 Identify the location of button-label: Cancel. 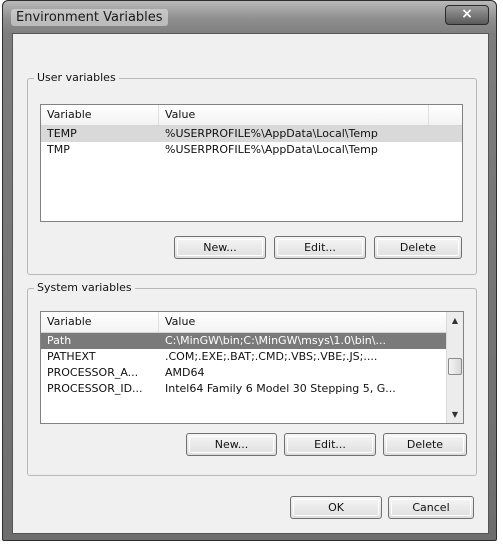
(431, 507).